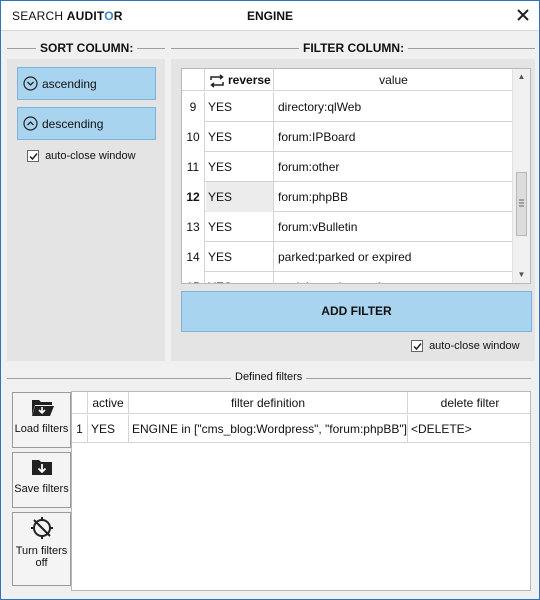 The height and width of the screenshot is (600, 540). Describe the element at coordinates (521, 275) in the screenshot. I see `scroll-down-icon: ▼` at that location.